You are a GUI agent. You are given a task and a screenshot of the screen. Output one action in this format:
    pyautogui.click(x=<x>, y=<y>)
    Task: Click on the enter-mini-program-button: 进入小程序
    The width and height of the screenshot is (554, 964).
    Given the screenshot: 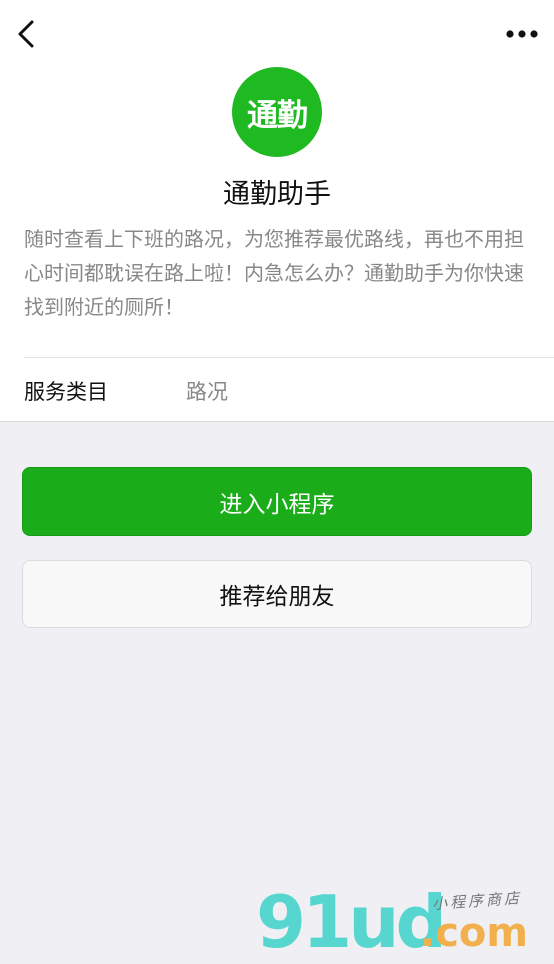 What is the action you would take?
    pyautogui.click(x=277, y=501)
    